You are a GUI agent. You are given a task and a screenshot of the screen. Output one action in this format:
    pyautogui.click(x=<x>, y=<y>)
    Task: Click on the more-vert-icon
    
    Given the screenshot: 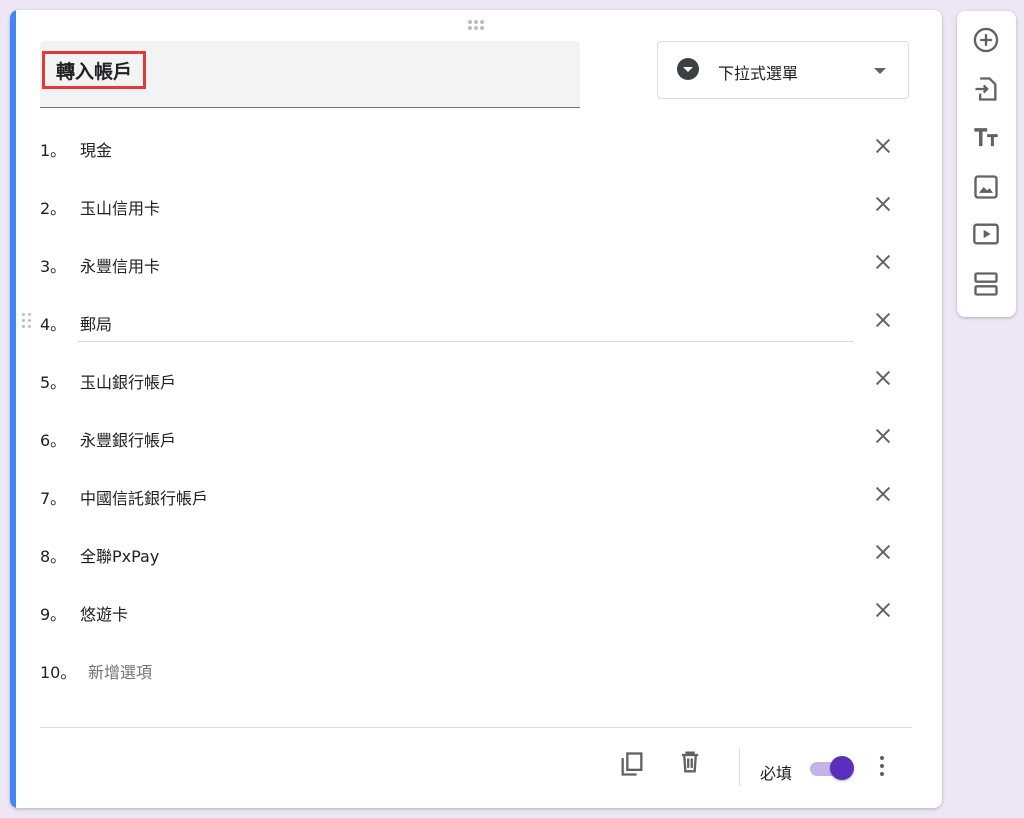 What is the action you would take?
    pyautogui.click(x=882, y=766)
    